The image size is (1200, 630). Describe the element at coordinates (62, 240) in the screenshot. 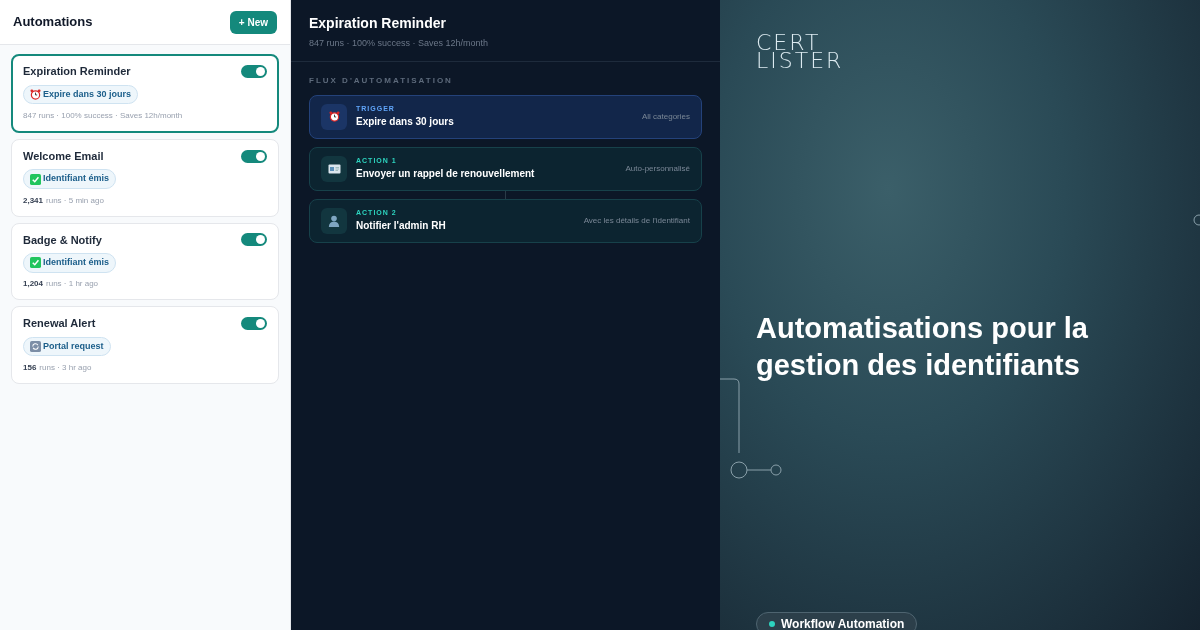

I see `automation-name: Badge & Notify` at that location.